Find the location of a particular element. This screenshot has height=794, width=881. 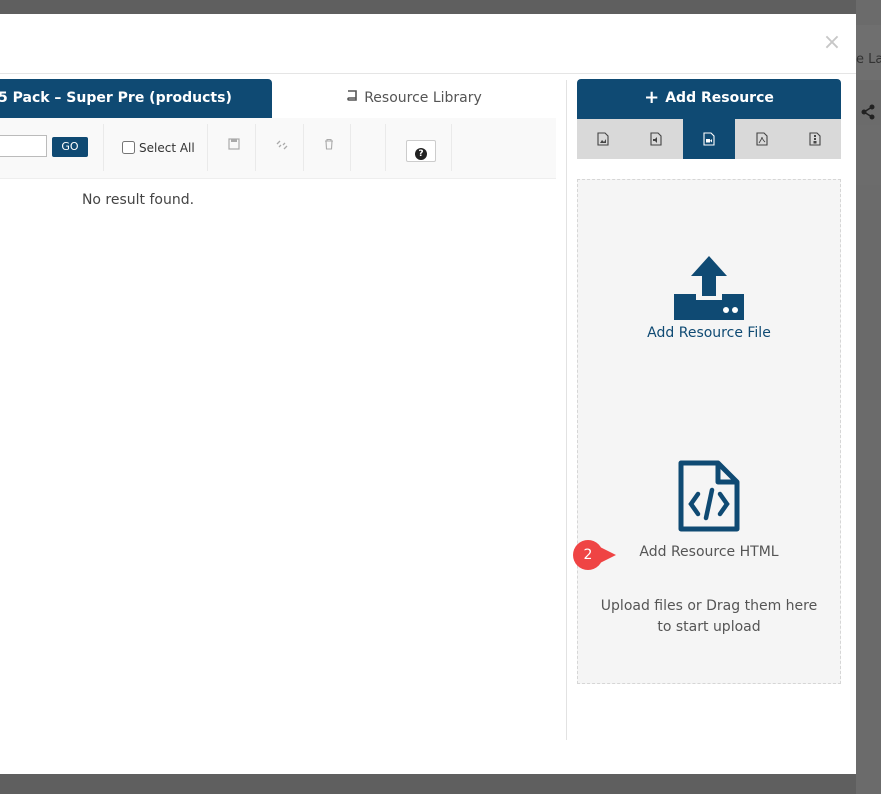

select-all-checkbox: Select All is located at coordinates (158, 148).